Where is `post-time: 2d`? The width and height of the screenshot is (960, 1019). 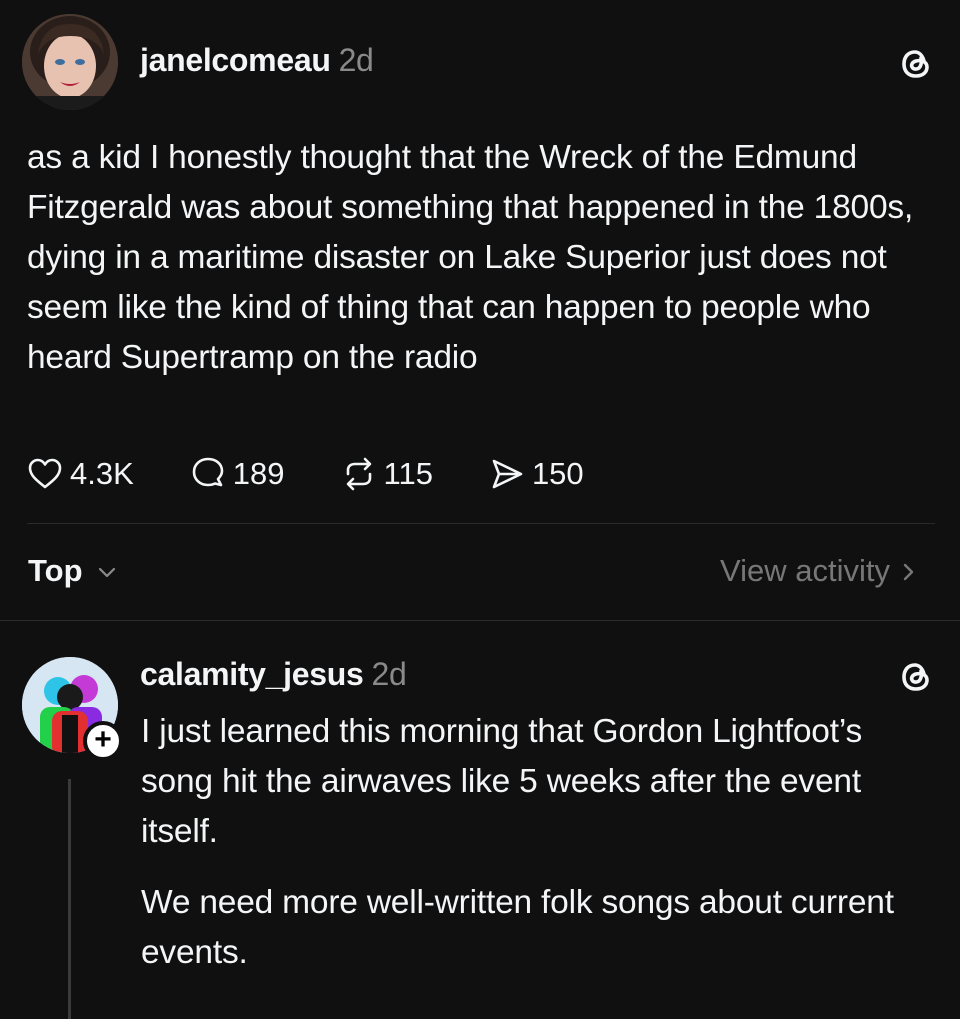 post-time: 2d is located at coordinates (356, 60).